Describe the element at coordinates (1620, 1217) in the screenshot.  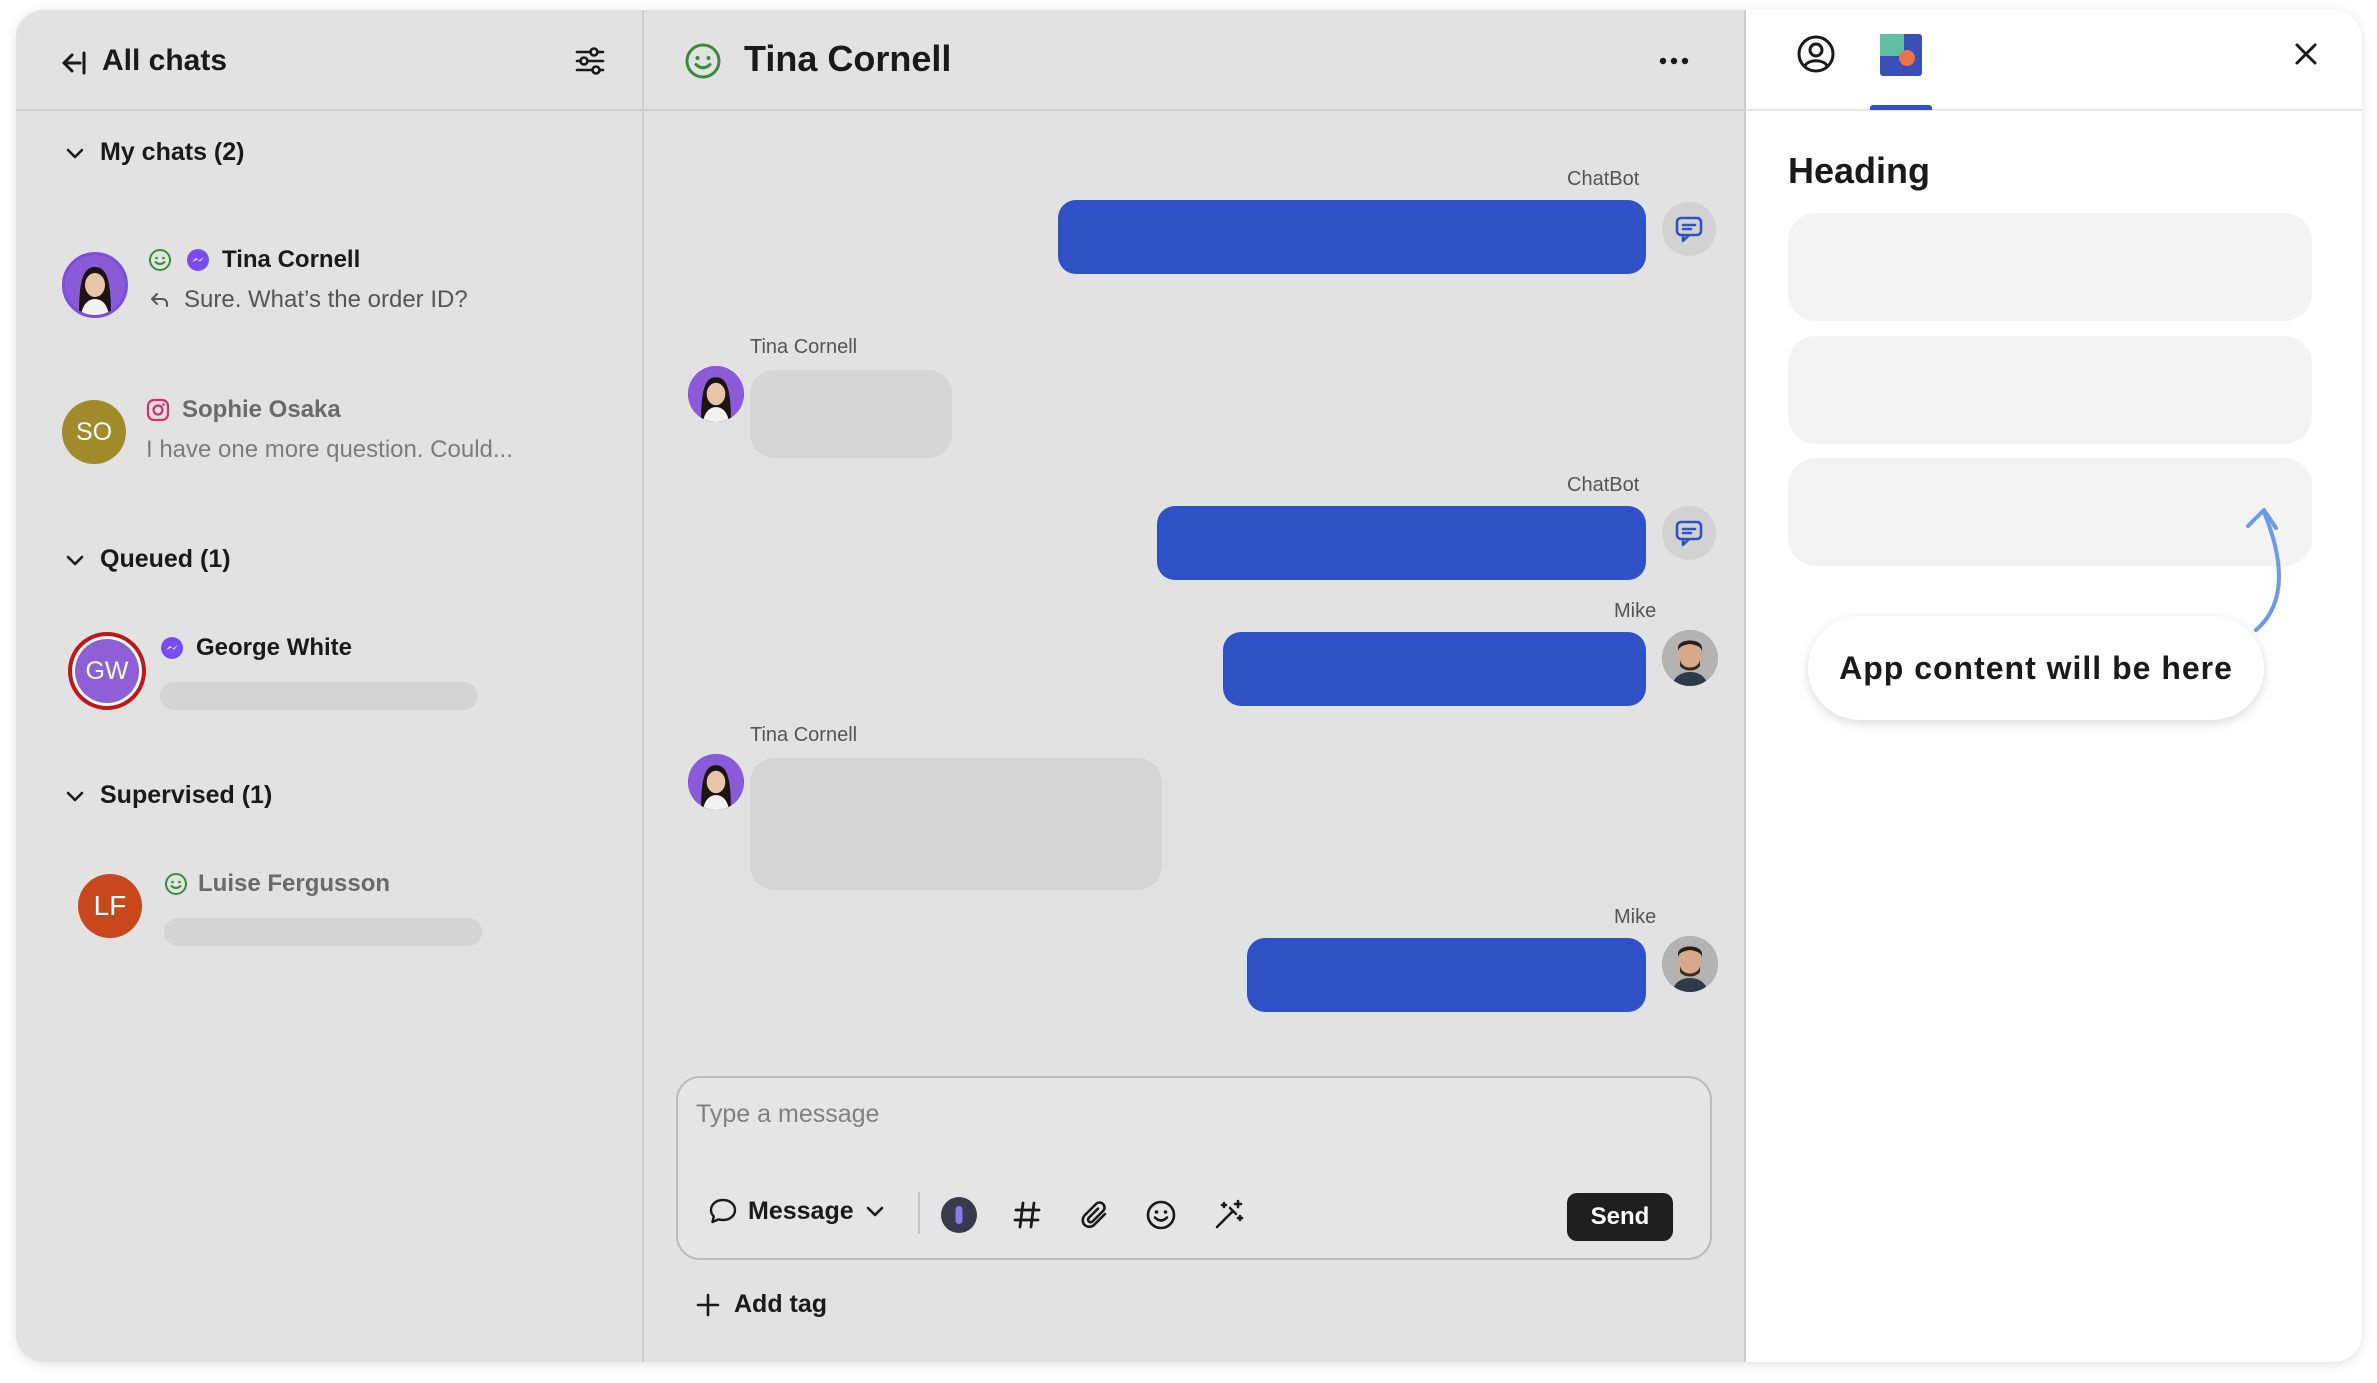
I see `send-button: Send` at that location.